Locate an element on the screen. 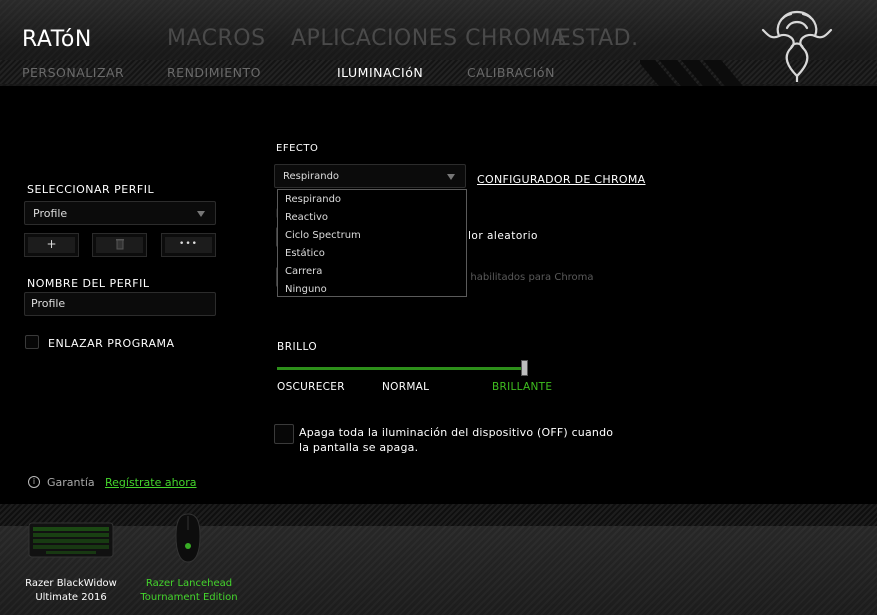  device-mouse-name: Razer Lancehead Tournament Edition is located at coordinates (189, 591).